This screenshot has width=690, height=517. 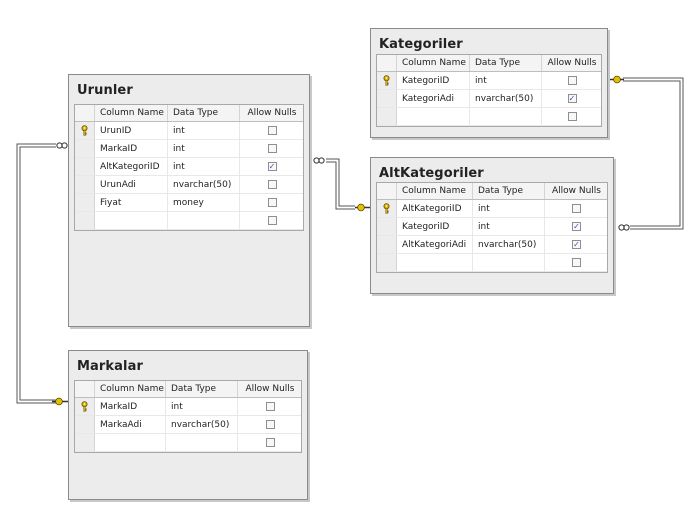 I want to click on column-row: UrunAdi nvarchar(50), so click(x=189, y=185).